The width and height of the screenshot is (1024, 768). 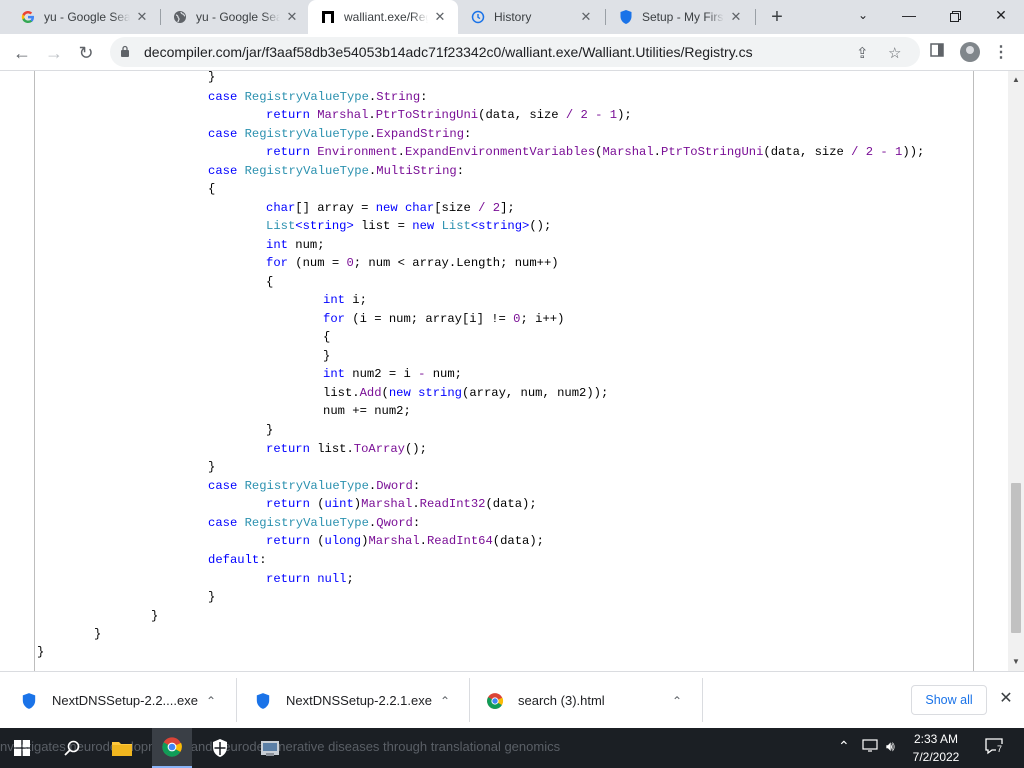 I want to click on download-item: search (3).html ⌃, so click(x=591, y=700).